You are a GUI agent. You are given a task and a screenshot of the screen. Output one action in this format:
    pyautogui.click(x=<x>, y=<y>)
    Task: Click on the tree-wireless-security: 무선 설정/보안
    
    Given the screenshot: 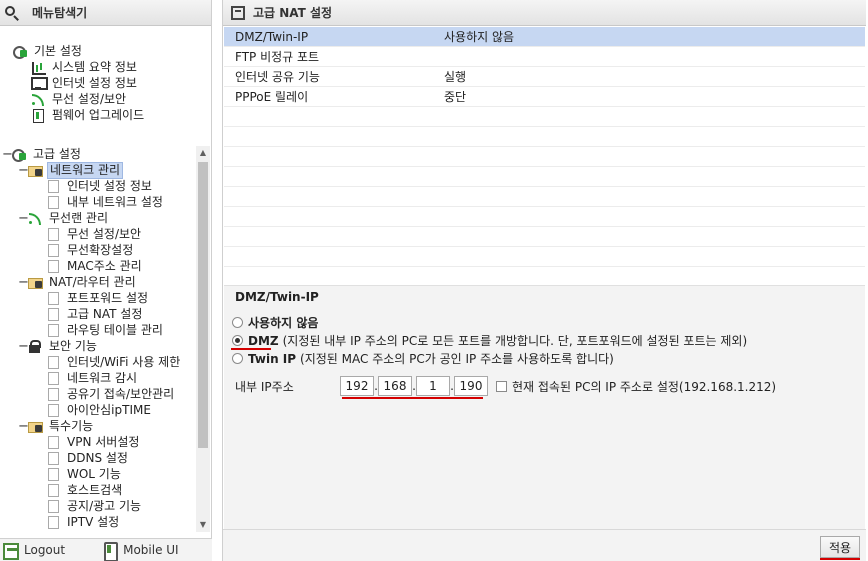 What is the action you would take?
    pyautogui.click(x=98, y=99)
    